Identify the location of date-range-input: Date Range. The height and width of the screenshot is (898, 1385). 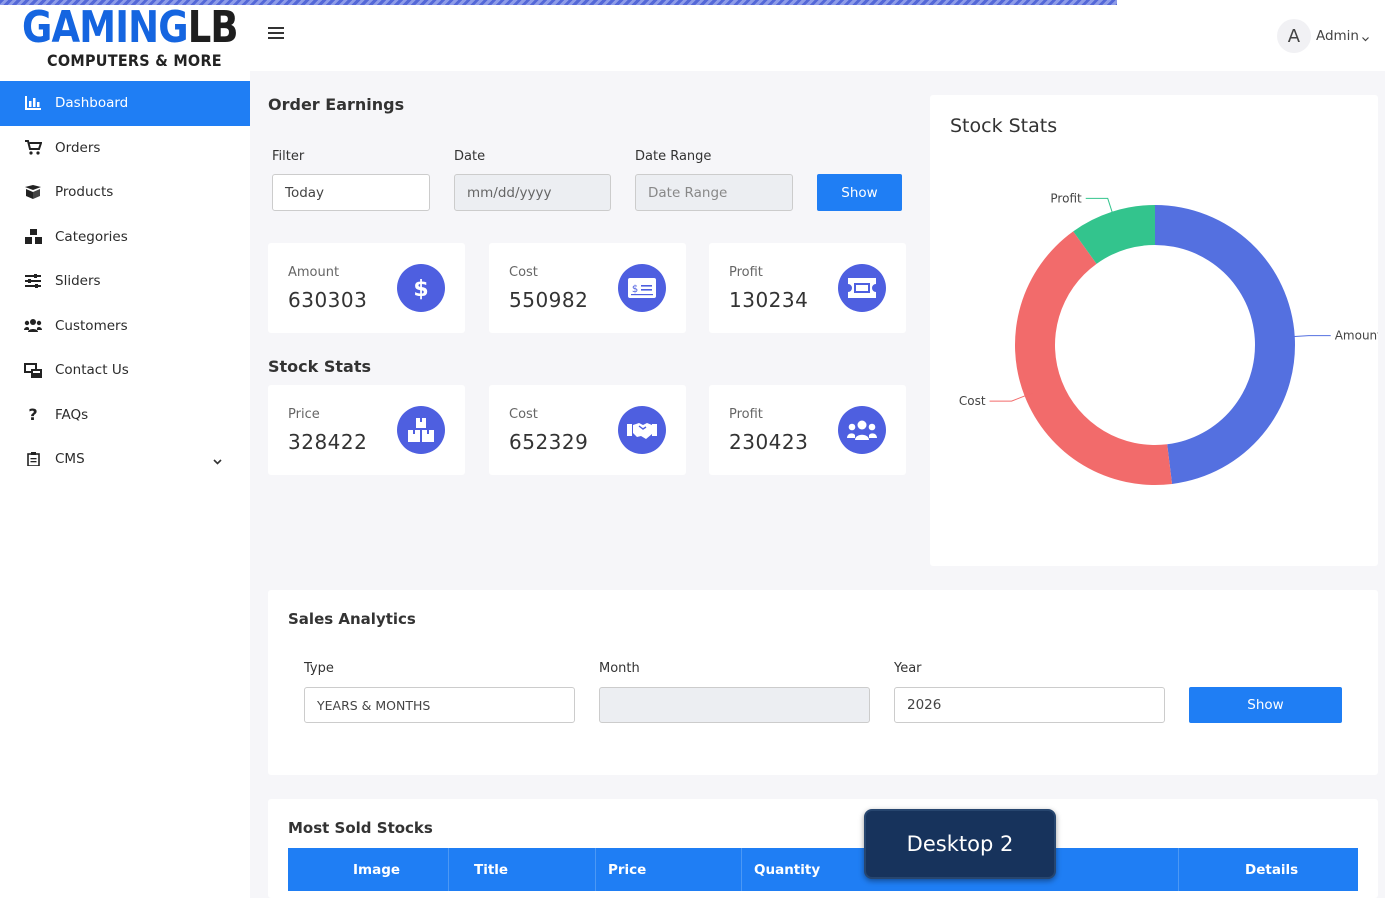
(714, 192).